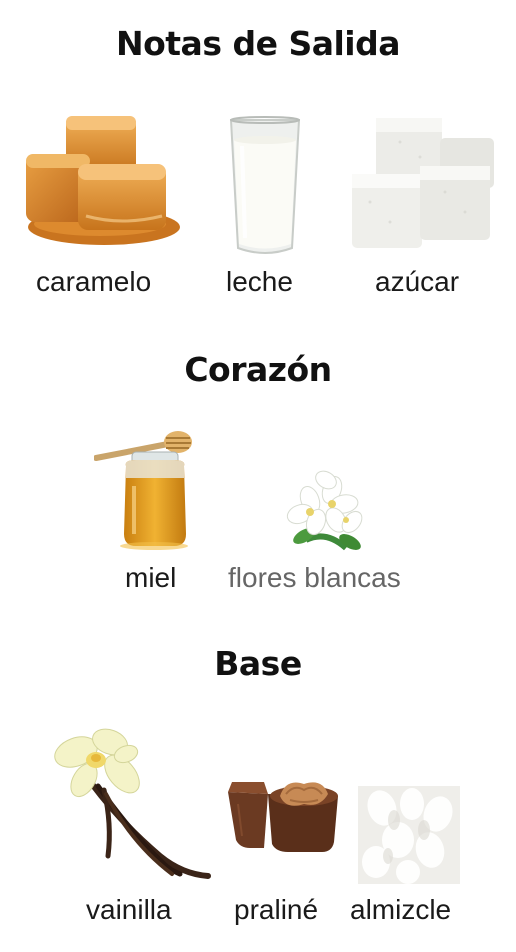 Image resolution: width=516 pixels, height=952 pixels. What do you see at coordinates (276, 909) in the screenshot?
I see `note-label-praline: praliné` at bounding box center [276, 909].